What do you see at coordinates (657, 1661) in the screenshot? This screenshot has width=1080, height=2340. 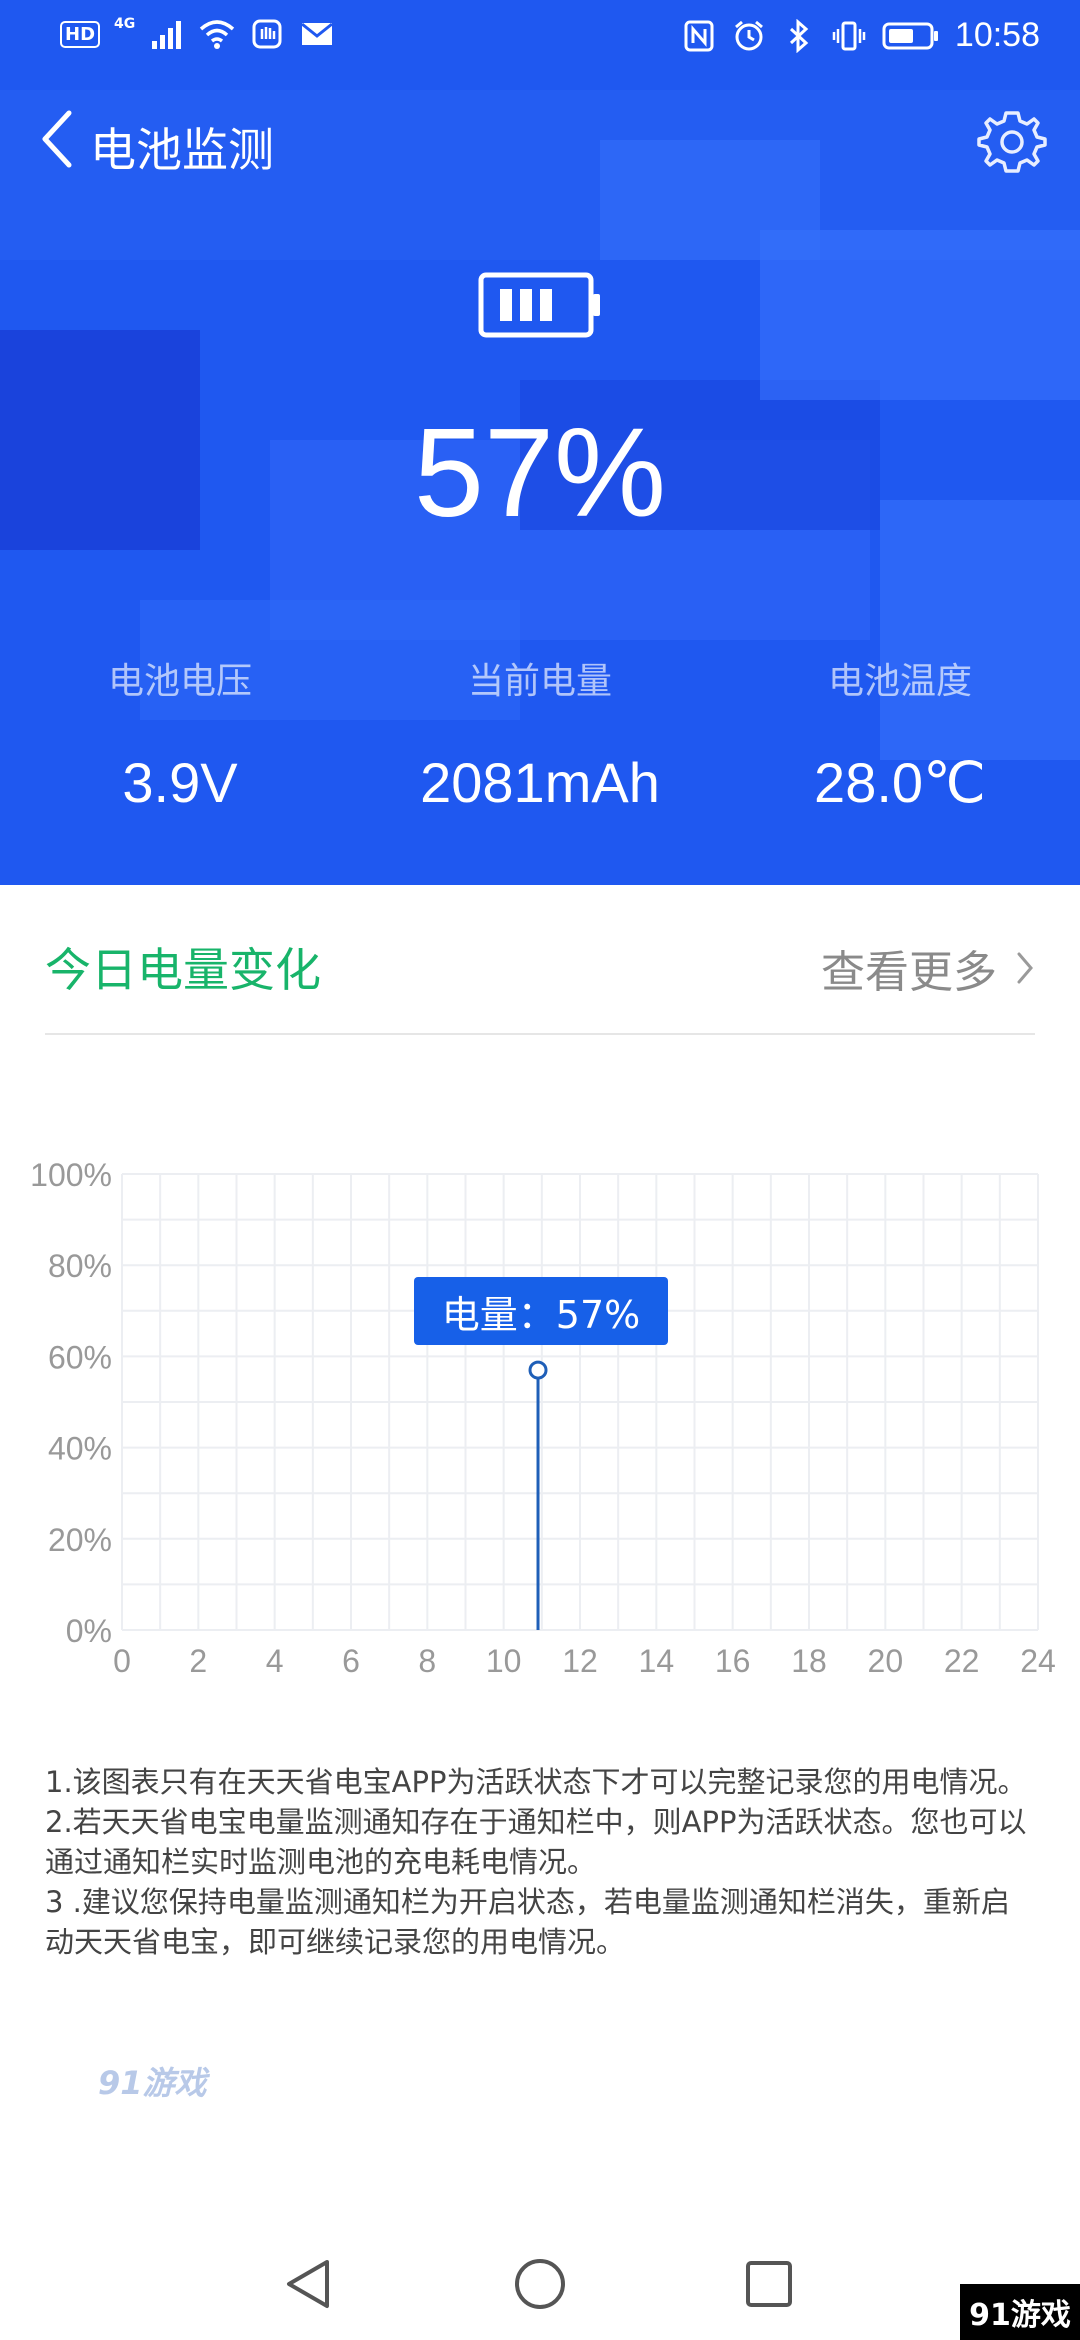 I see `x-tick-label: 14` at bounding box center [657, 1661].